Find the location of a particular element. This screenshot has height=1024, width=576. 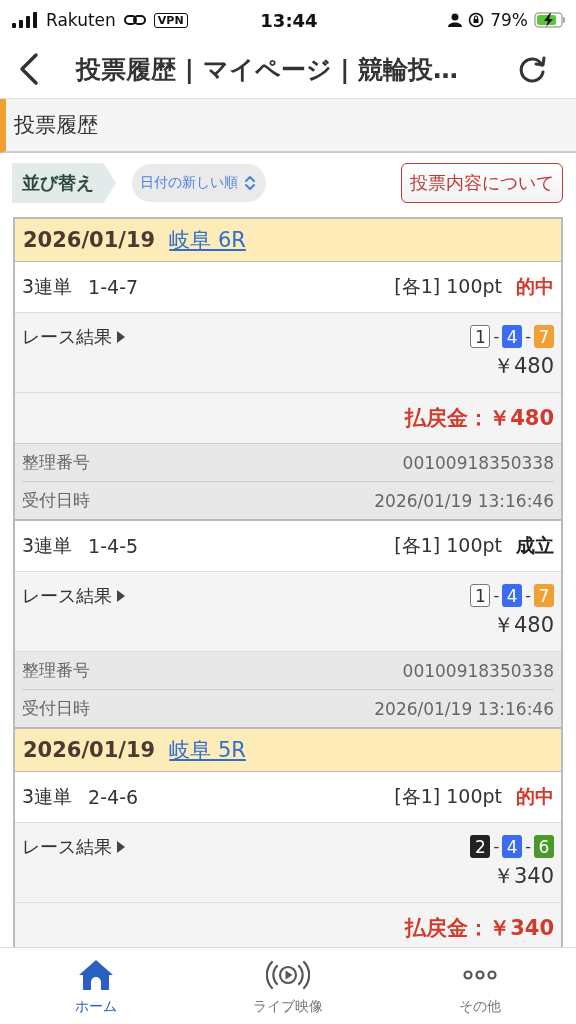

tab-item: ホーム is located at coordinates (96, 986).